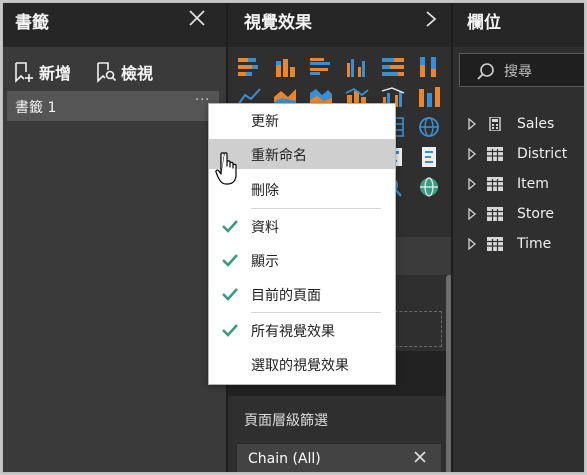 The height and width of the screenshot is (475, 587). What do you see at coordinates (429, 67) in the screenshot?
I see `100-percent-column-chart-icon` at bounding box center [429, 67].